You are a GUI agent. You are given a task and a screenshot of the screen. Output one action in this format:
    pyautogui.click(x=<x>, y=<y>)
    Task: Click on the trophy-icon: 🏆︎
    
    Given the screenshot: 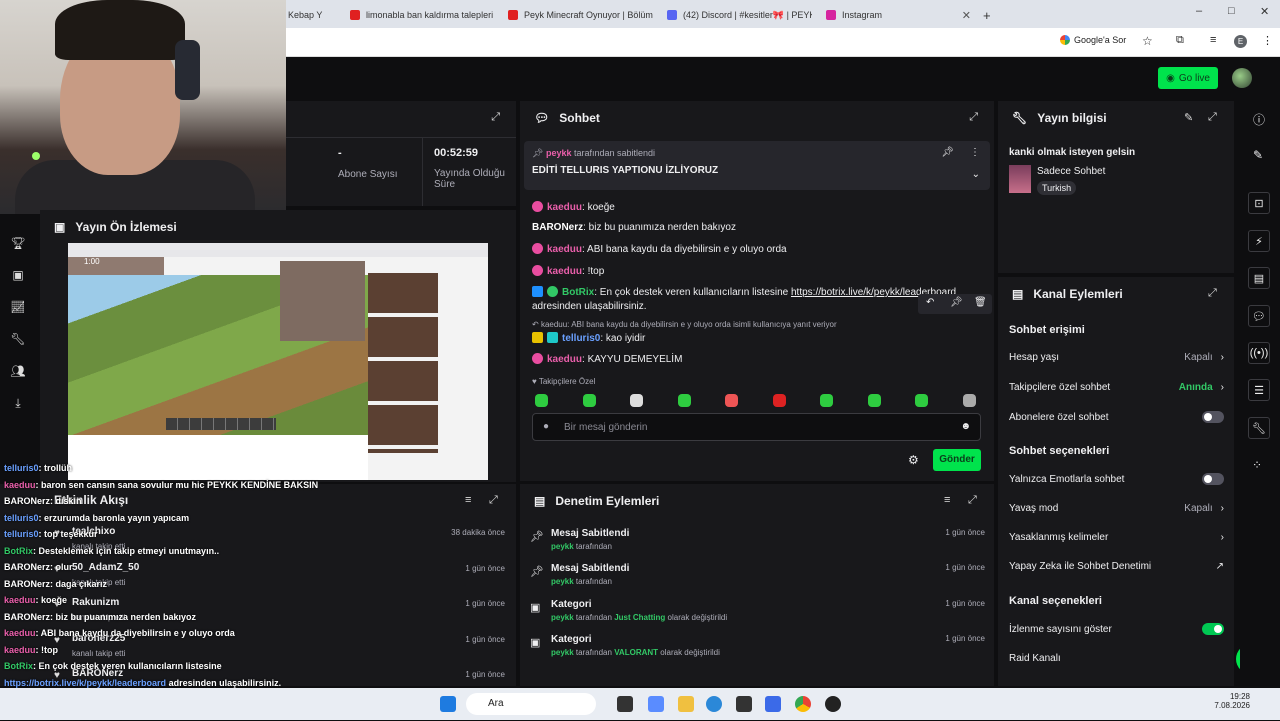 What is the action you would take?
    pyautogui.click(x=18, y=244)
    